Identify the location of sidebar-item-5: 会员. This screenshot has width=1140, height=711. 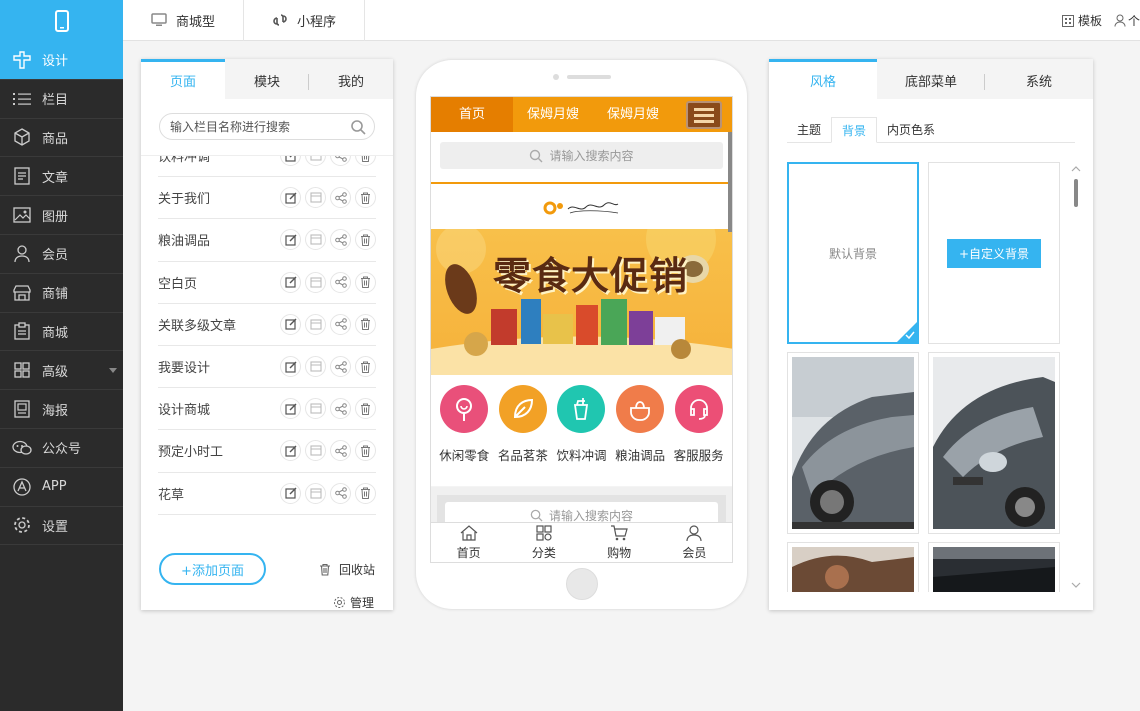
(61, 254).